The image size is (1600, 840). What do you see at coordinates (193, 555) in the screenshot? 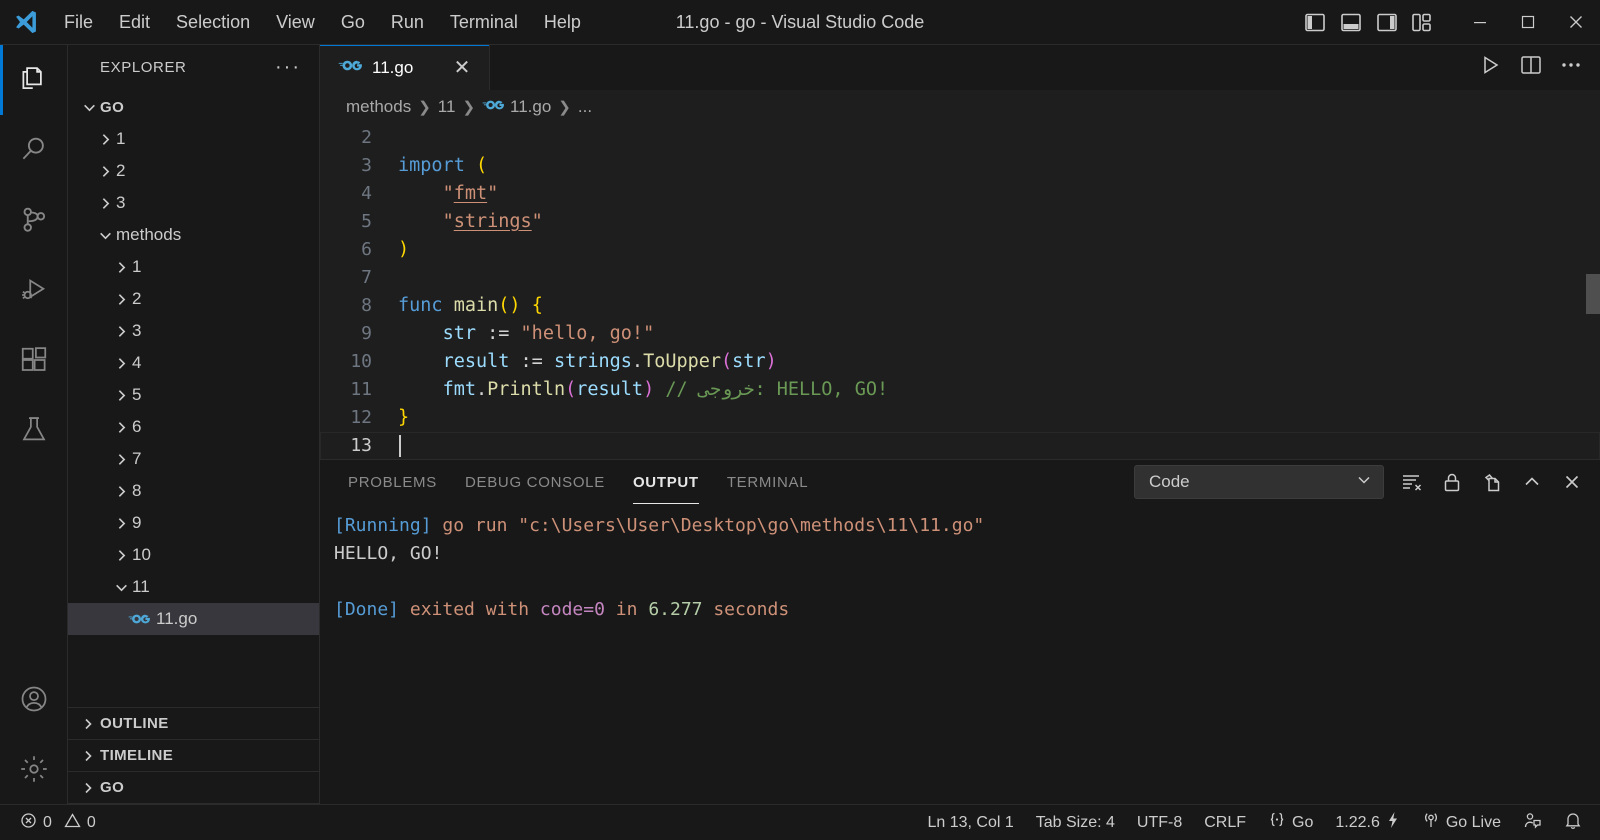
I see `tree-folder-10: 10` at bounding box center [193, 555].